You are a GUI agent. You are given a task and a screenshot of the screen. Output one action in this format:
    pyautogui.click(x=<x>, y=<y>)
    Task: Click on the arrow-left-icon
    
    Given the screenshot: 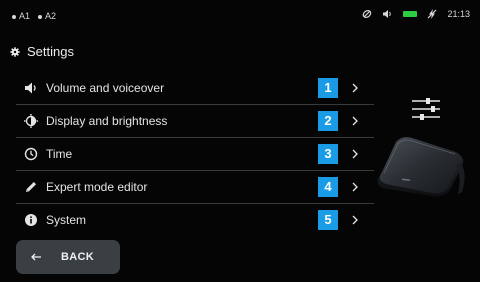 What is the action you would take?
    pyautogui.click(x=36, y=257)
    